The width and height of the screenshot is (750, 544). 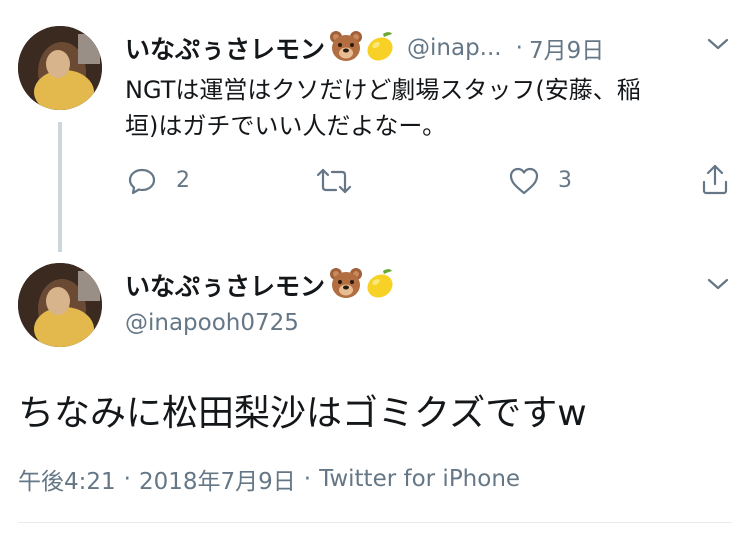 What do you see at coordinates (565, 180) in the screenshot?
I see `like-count: 3` at bounding box center [565, 180].